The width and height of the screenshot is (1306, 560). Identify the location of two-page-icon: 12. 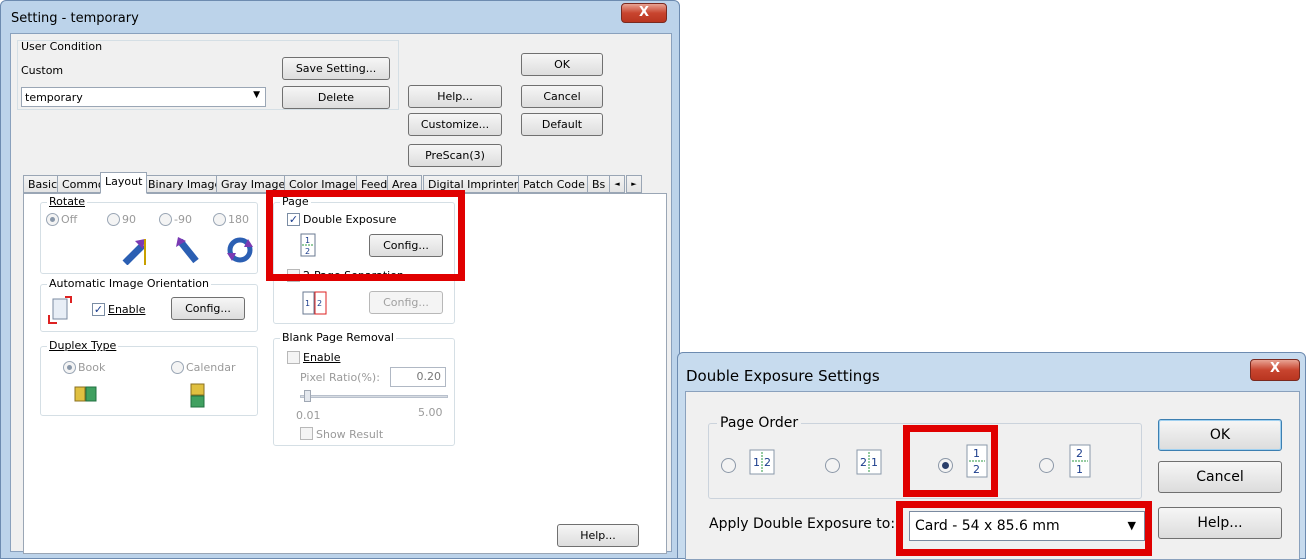
(314, 303).